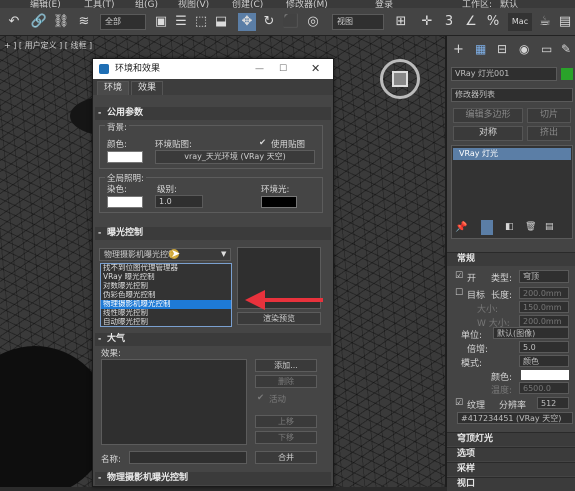  I want to click on menu-edit: 编辑(E), so click(45, 4).